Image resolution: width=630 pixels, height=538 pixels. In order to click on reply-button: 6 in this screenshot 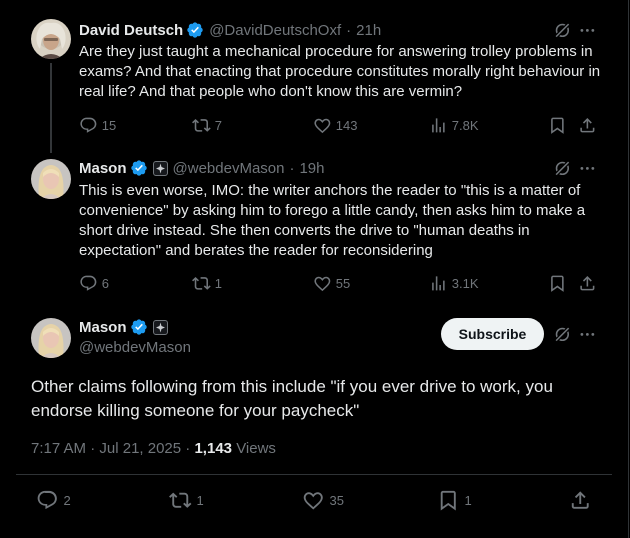, I will do `click(94, 283)`.